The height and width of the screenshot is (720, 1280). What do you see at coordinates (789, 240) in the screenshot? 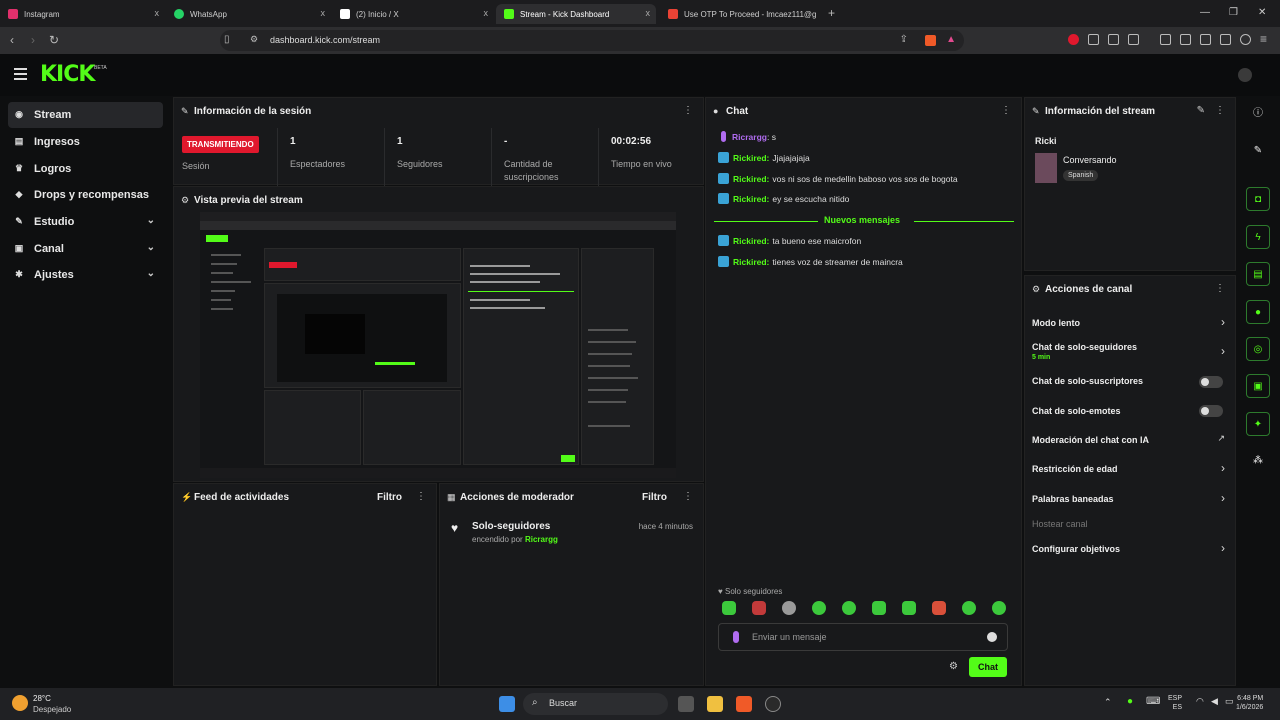
I see `chat-message: Rickired: ta bueno ese maicrofon` at bounding box center [789, 240].